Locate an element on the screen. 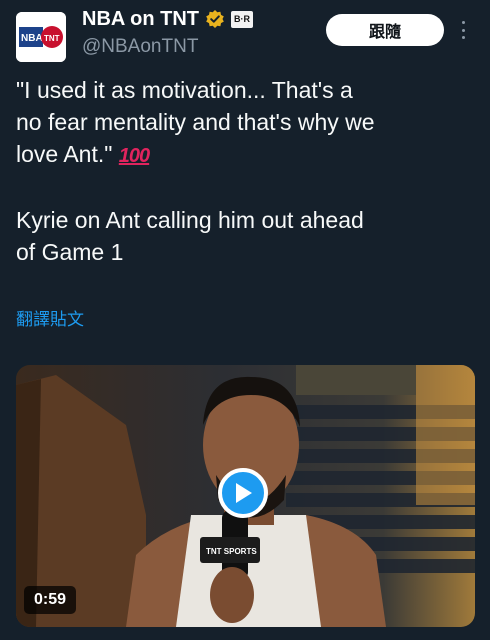  more-dots-icon is located at coordinates (463, 30).